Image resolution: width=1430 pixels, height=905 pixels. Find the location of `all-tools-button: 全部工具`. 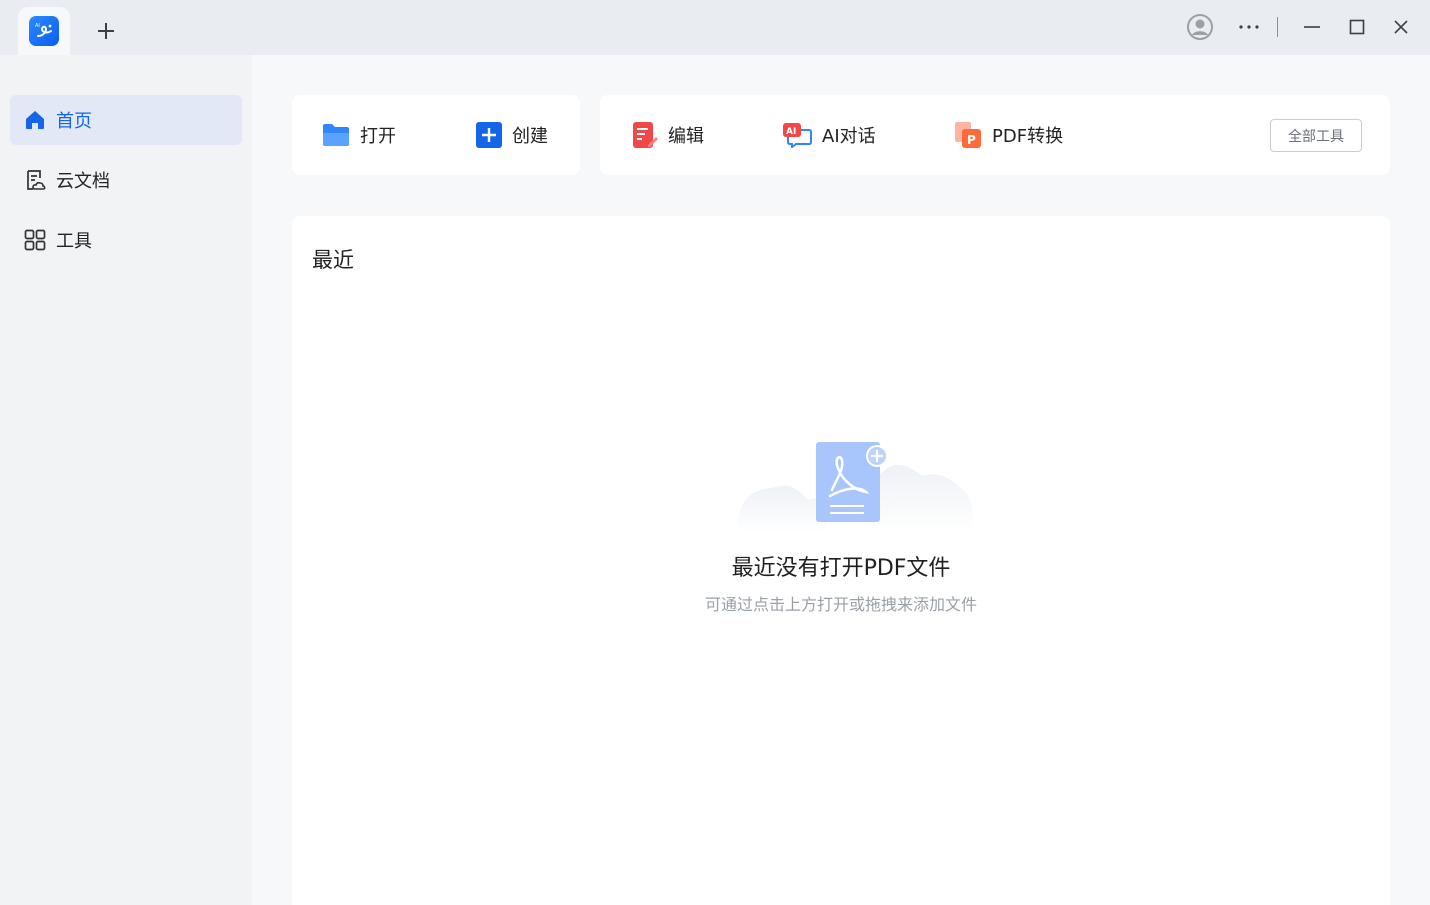

all-tools-button: 全部工具 is located at coordinates (1316, 135).